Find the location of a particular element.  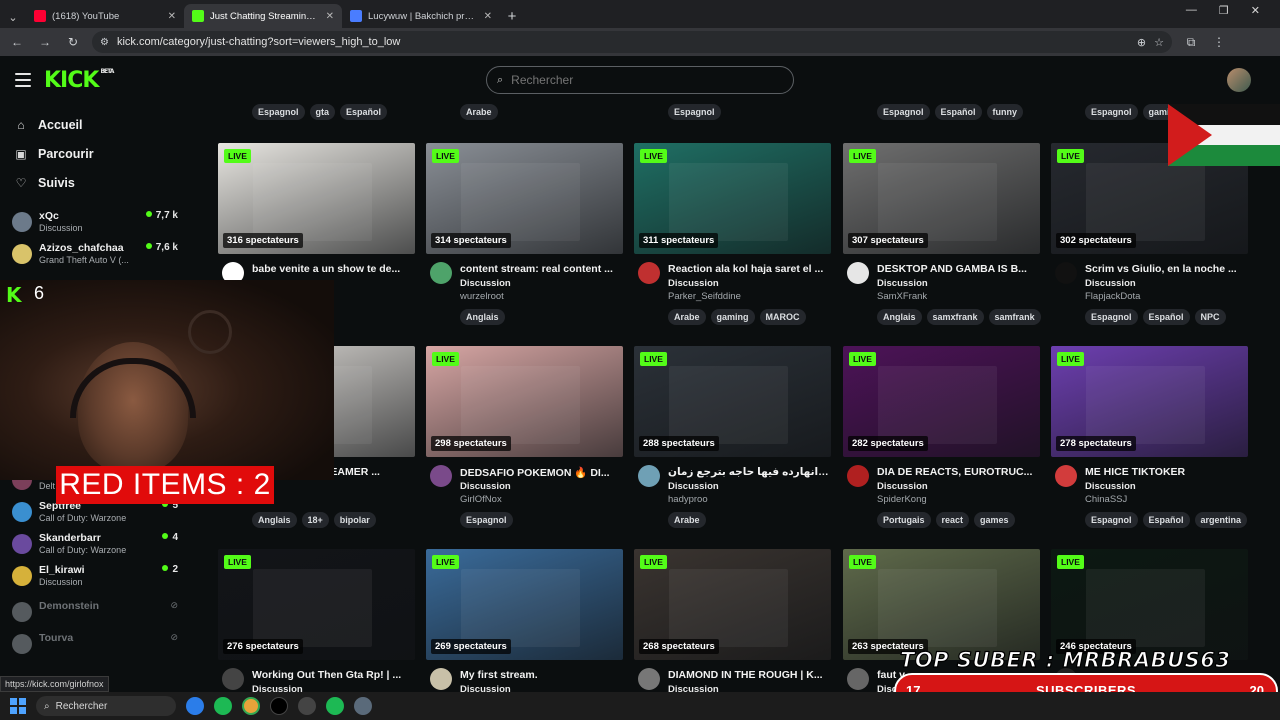

stream-thumbnail: LIVE 298 spectateurs is located at coordinates (524, 401).